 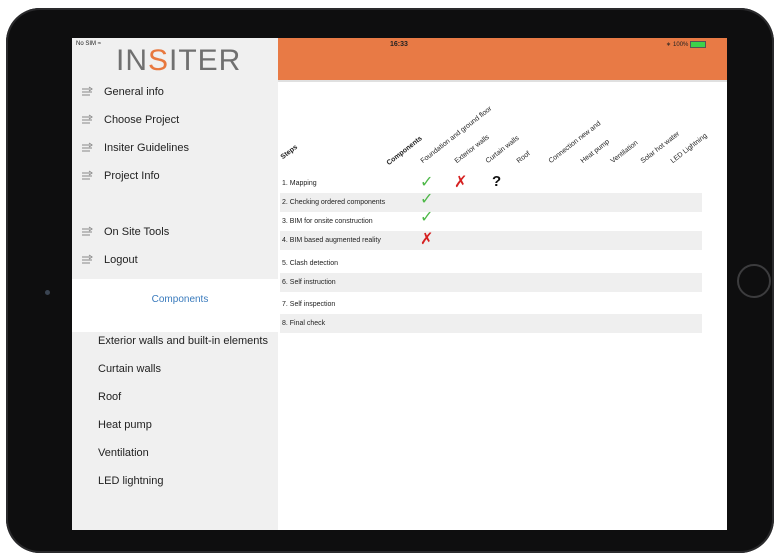 I want to click on components-header-block, so click(x=180, y=305).